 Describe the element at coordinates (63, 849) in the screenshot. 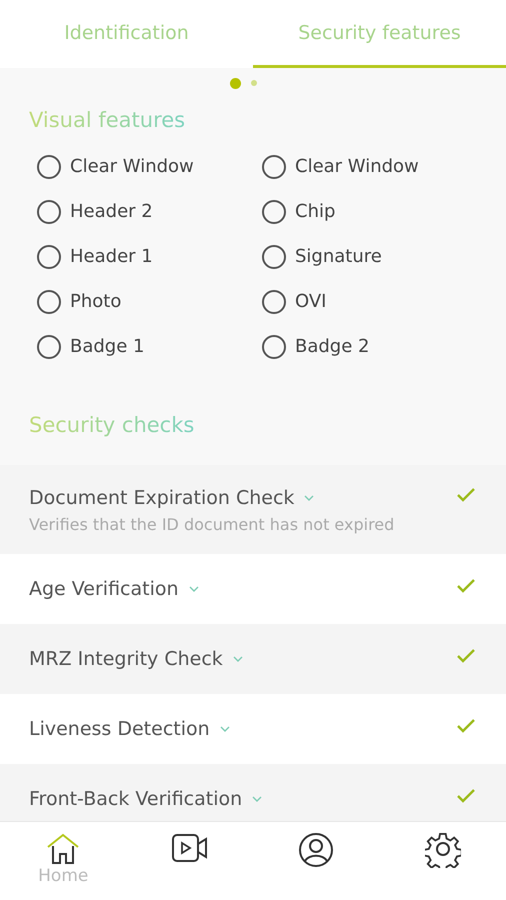

I see `home-icon` at that location.